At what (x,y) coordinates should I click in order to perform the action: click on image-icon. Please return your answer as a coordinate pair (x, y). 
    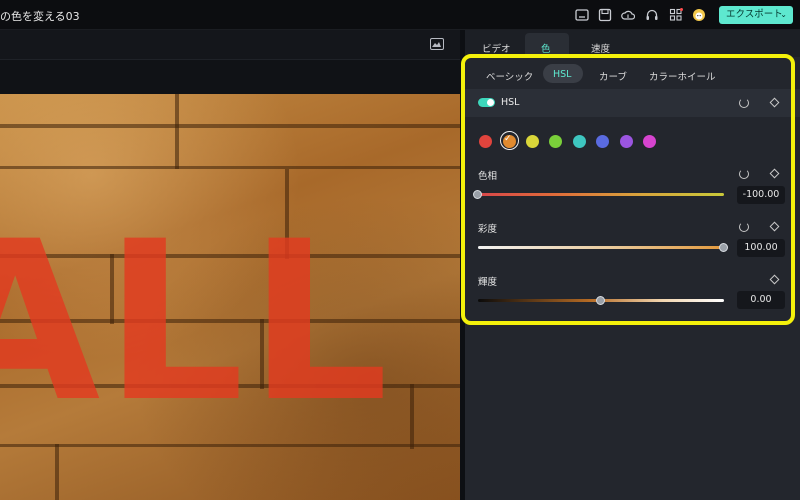
    Looking at the image, I should click on (437, 44).